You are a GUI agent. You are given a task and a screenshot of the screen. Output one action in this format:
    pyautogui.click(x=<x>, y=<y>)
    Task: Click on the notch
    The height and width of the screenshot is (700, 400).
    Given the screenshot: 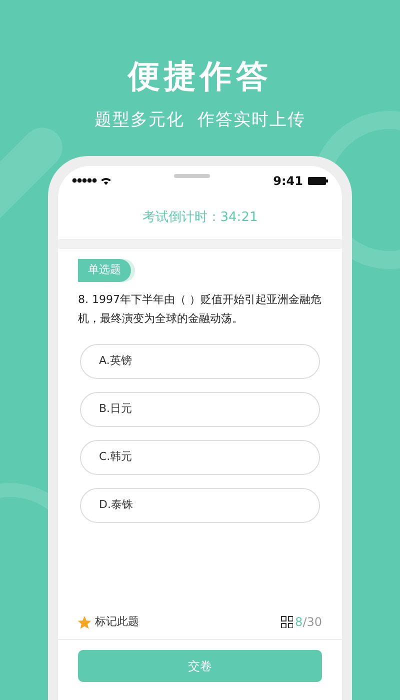 What is the action you would take?
    pyautogui.click(x=192, y=176)
    